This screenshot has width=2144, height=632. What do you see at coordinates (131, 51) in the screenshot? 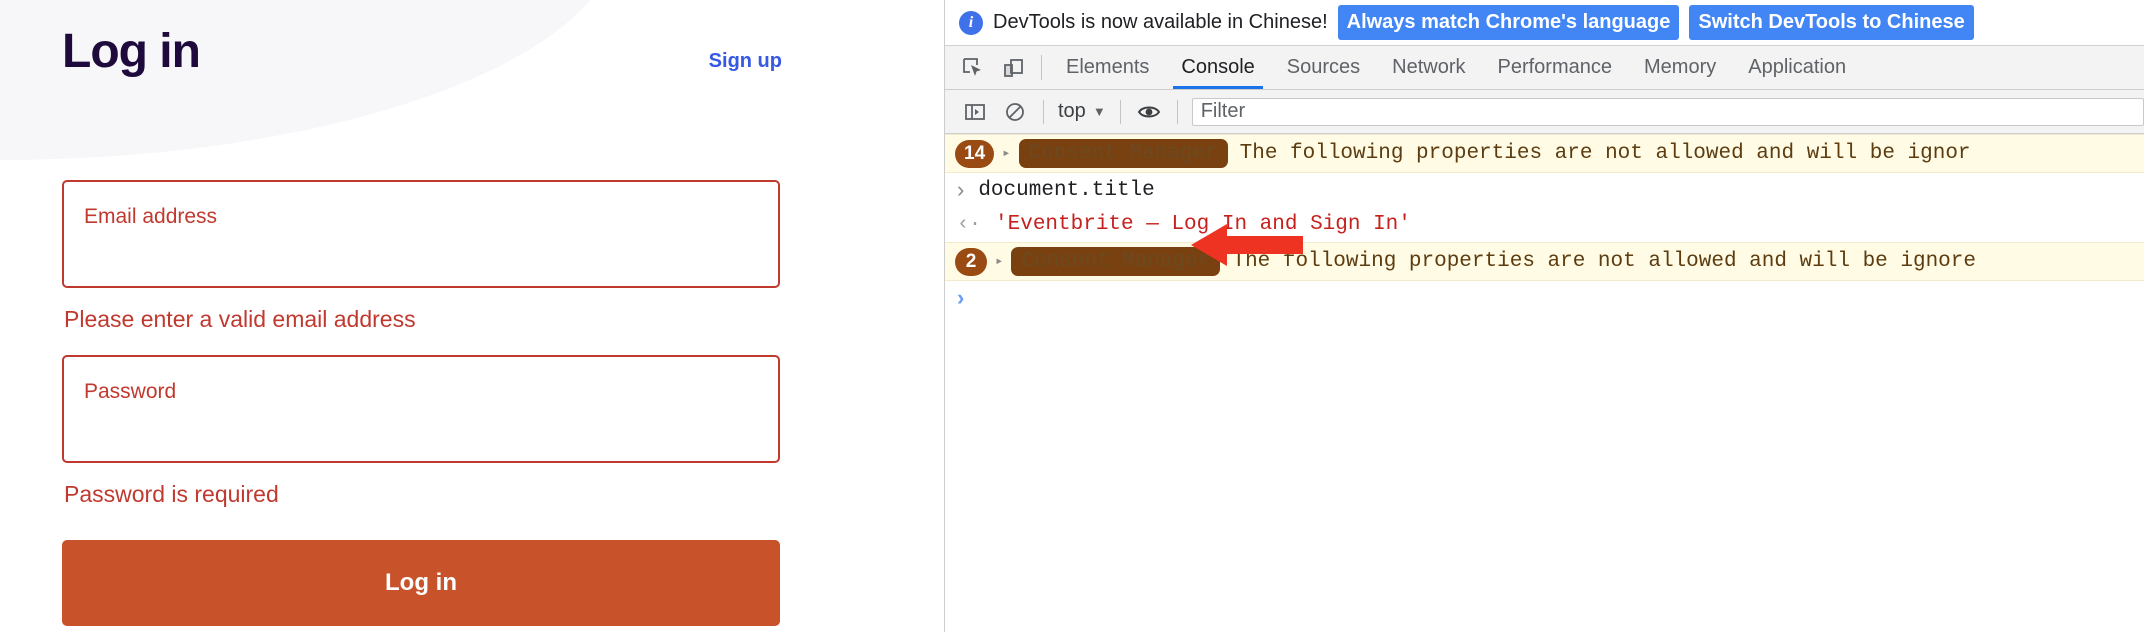
I see `page-title: Log in` at bounding box center [131, 51].